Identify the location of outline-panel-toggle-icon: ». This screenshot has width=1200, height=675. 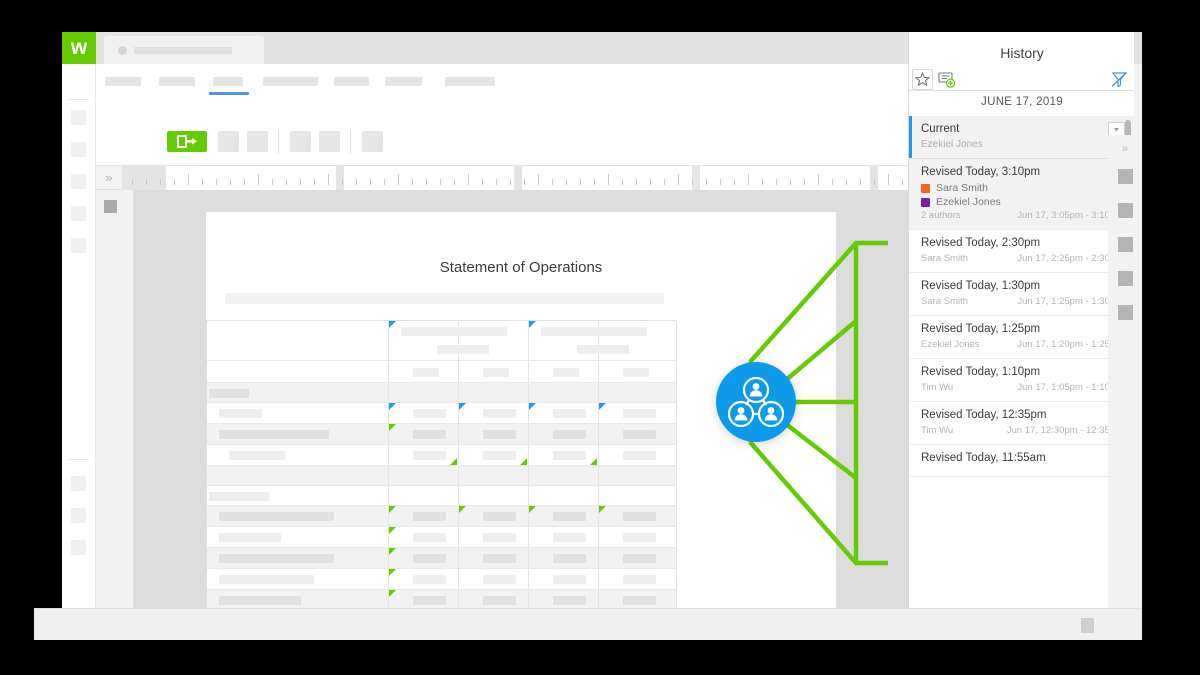
(109, 178).